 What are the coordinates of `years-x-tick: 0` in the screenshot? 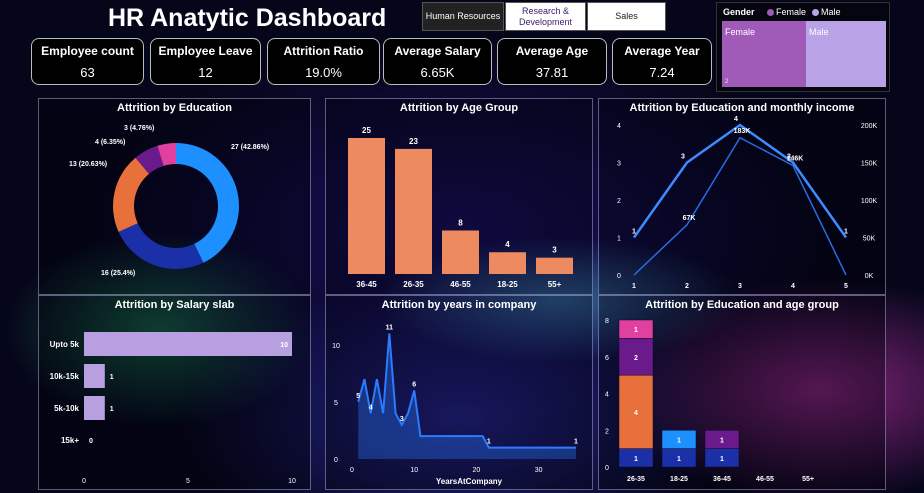 It's located at (352, 470).